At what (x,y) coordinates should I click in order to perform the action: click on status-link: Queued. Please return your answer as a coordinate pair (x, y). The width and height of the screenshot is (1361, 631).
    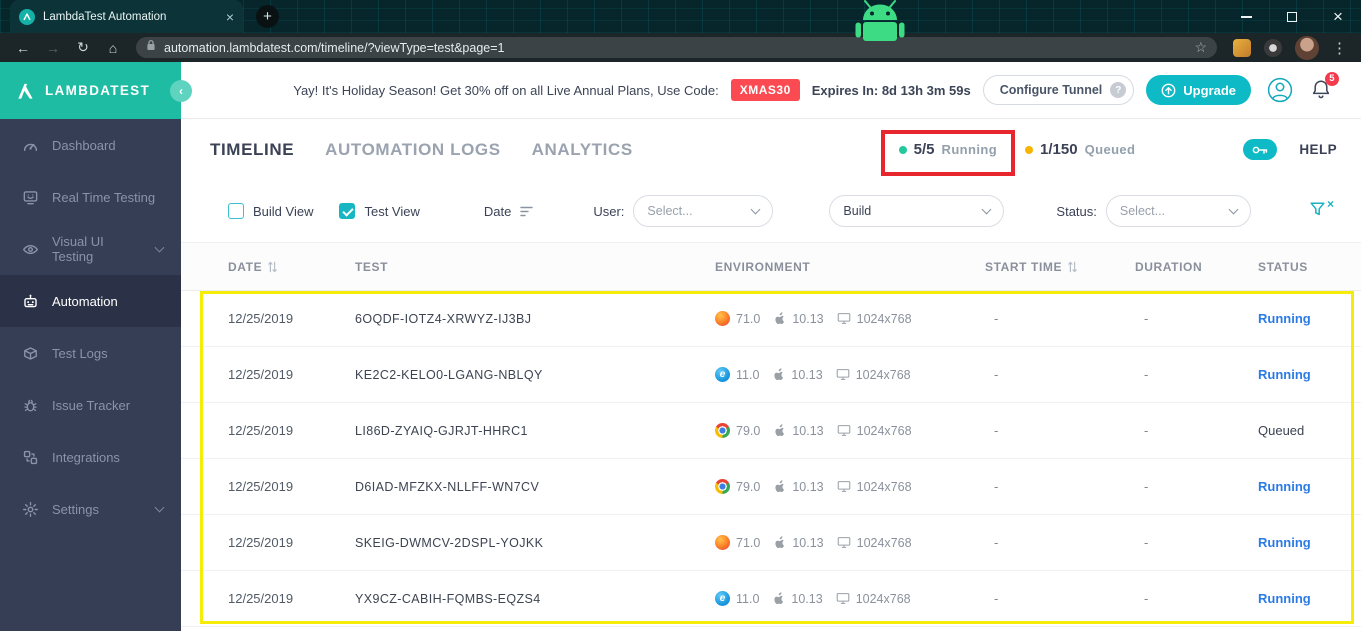
    Looking at the image, I should click on (1309, 430).